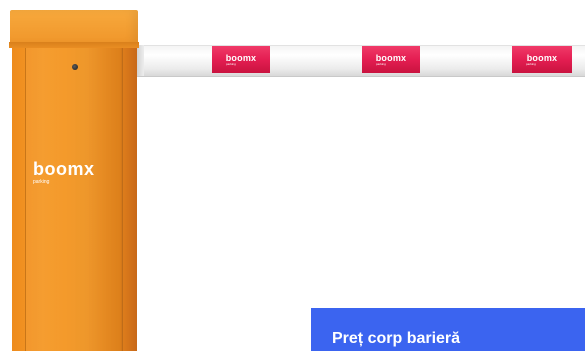 The image size is (585, 351). I want to click on price-banner: Preț corp barieră, so click(448, 329).